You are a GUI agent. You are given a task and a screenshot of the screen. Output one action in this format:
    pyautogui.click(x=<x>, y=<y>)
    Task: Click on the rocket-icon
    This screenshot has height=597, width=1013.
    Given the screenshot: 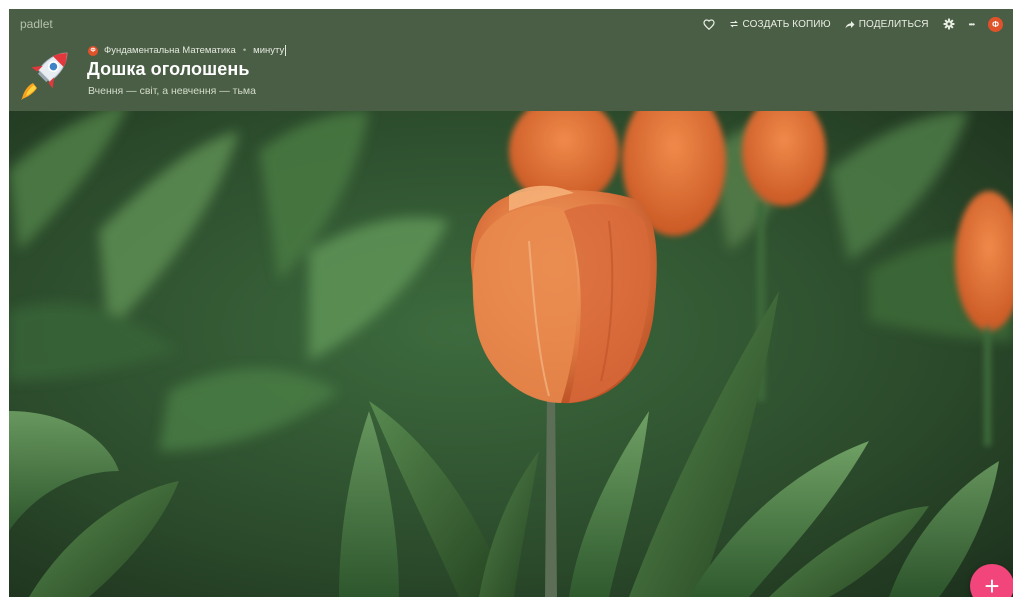 What is the action you would take?
    pyautogui.click(x=48, y=74)
    